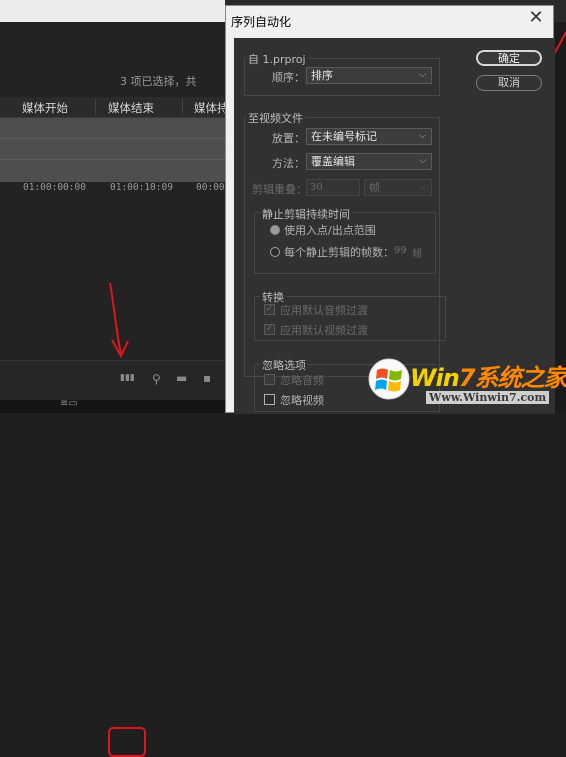  Describe the element at coordinates (509, 83) in the screenshot. I see `cancel-button: 取消` at that location.